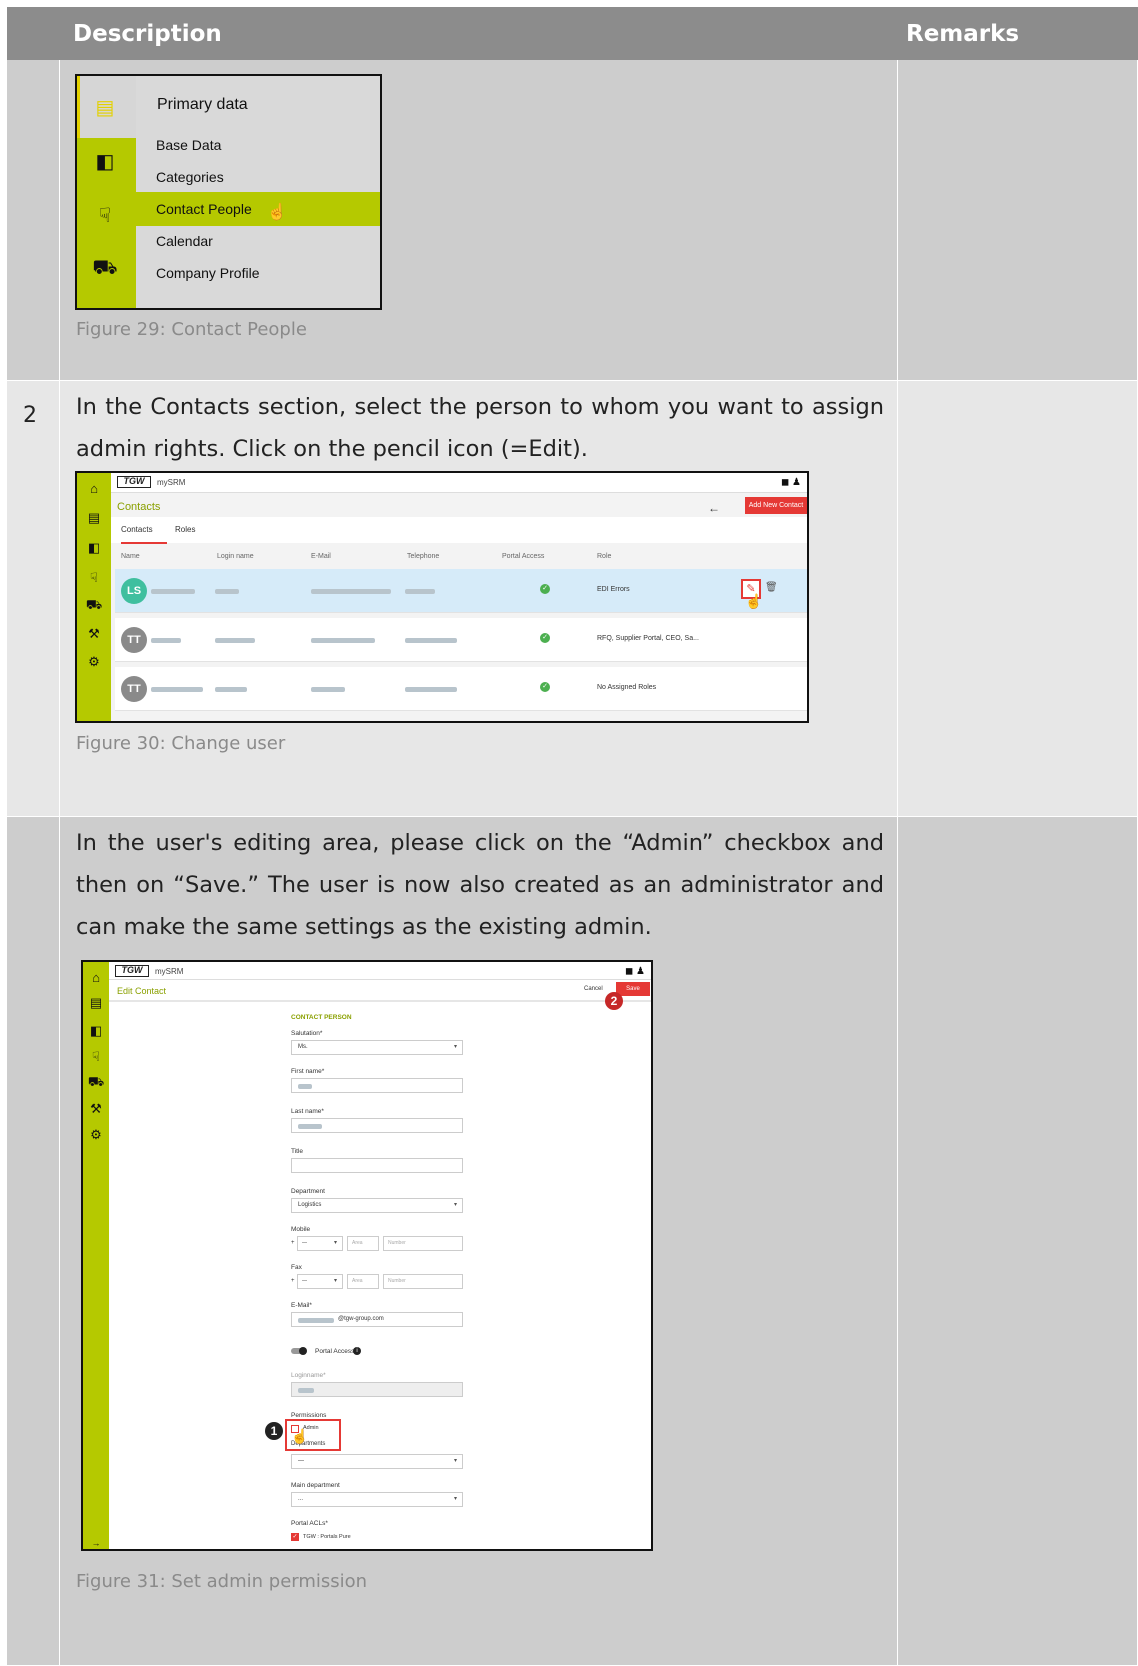 This screenshot has height=1666, width=1138. Describe the element at coordinates (293, 1243) in the screenshot. I see `mobile-plus: +` at that location.